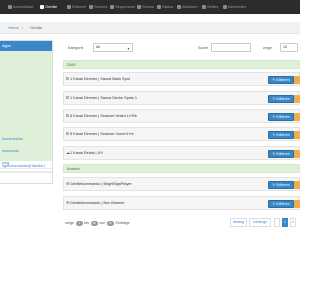  I want to click on total-count-badge: 37, so click(110, 223).